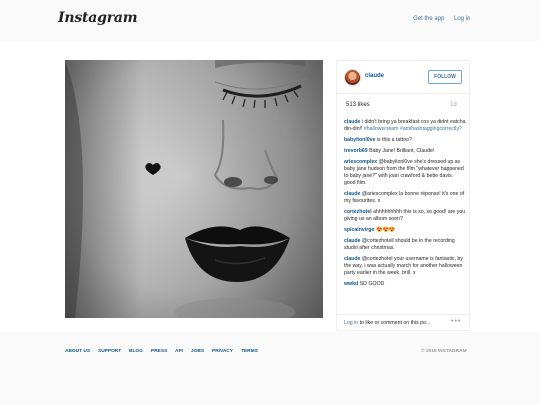 The width and height of the screenshot is (540, 405). I want to click on comment-item: trevorb69 Baby Jane! Brilliant, Claude!, so click(405, 151).